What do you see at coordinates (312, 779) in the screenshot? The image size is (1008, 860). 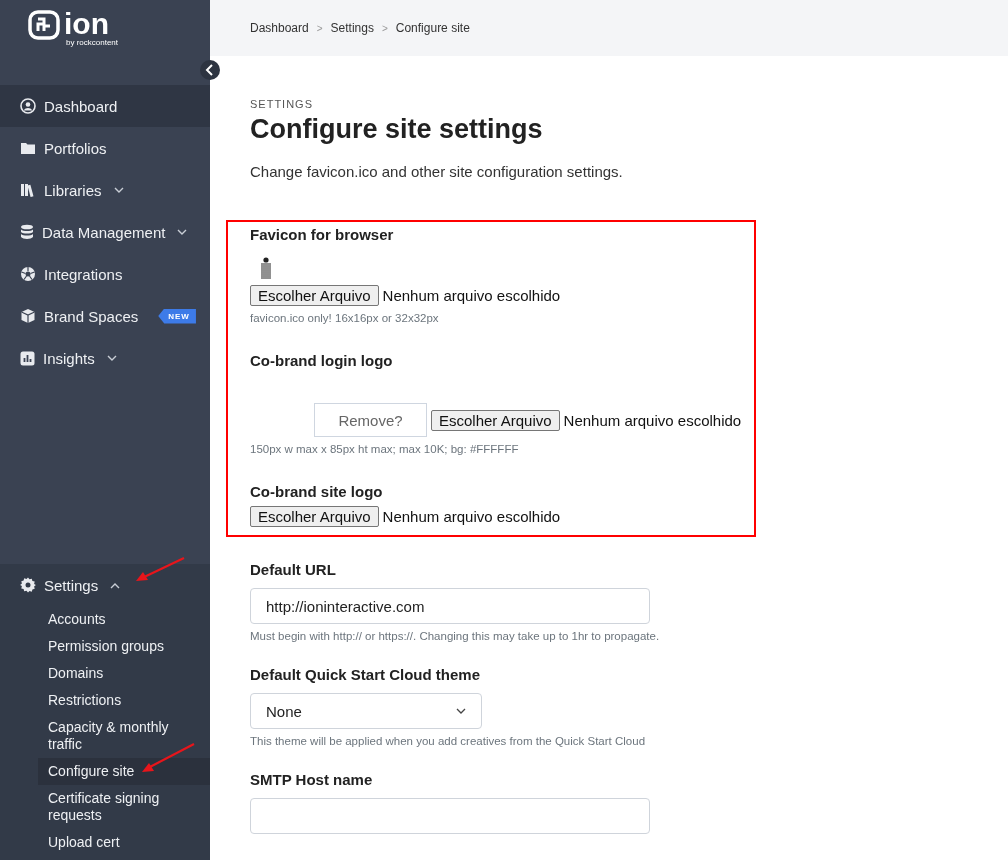 I see `field-label: SMTP Host name` at bounding box center [312, 779].